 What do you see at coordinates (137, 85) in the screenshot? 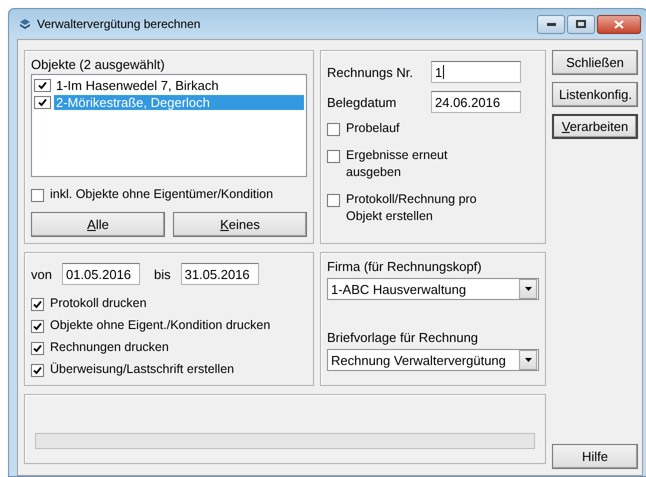
I see `object-item: 1-Im Hasenwedel 7, Birkach` at bounding box center [137, 85].